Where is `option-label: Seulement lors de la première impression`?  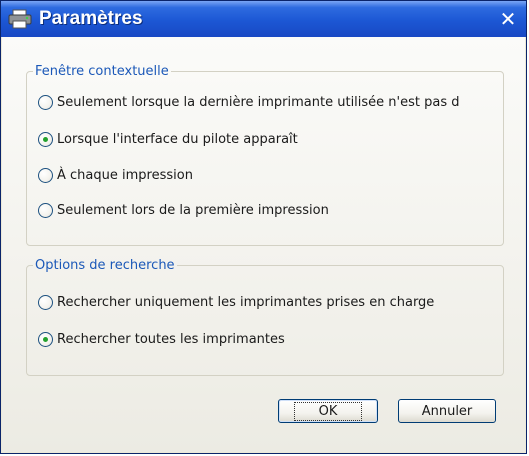
option-label: Seulement lors de la première impression is located at coordinates (193, 210).